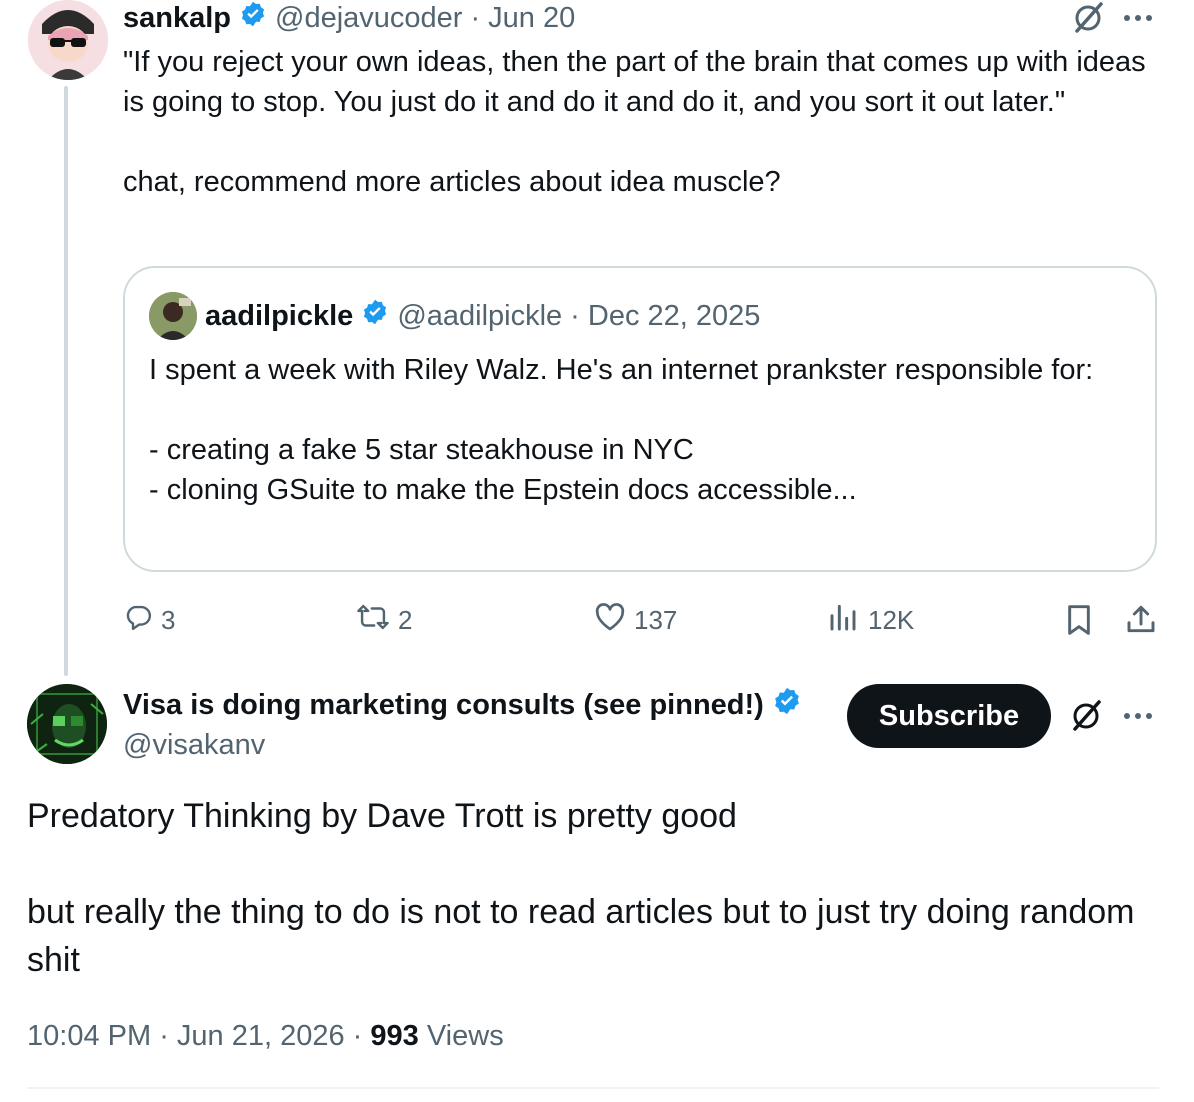 The height and width of the screenshot is (1102, 1194). Describe the element at coordinates (891, 619) in the screenshot. I see `views-count: 12K` at that location.